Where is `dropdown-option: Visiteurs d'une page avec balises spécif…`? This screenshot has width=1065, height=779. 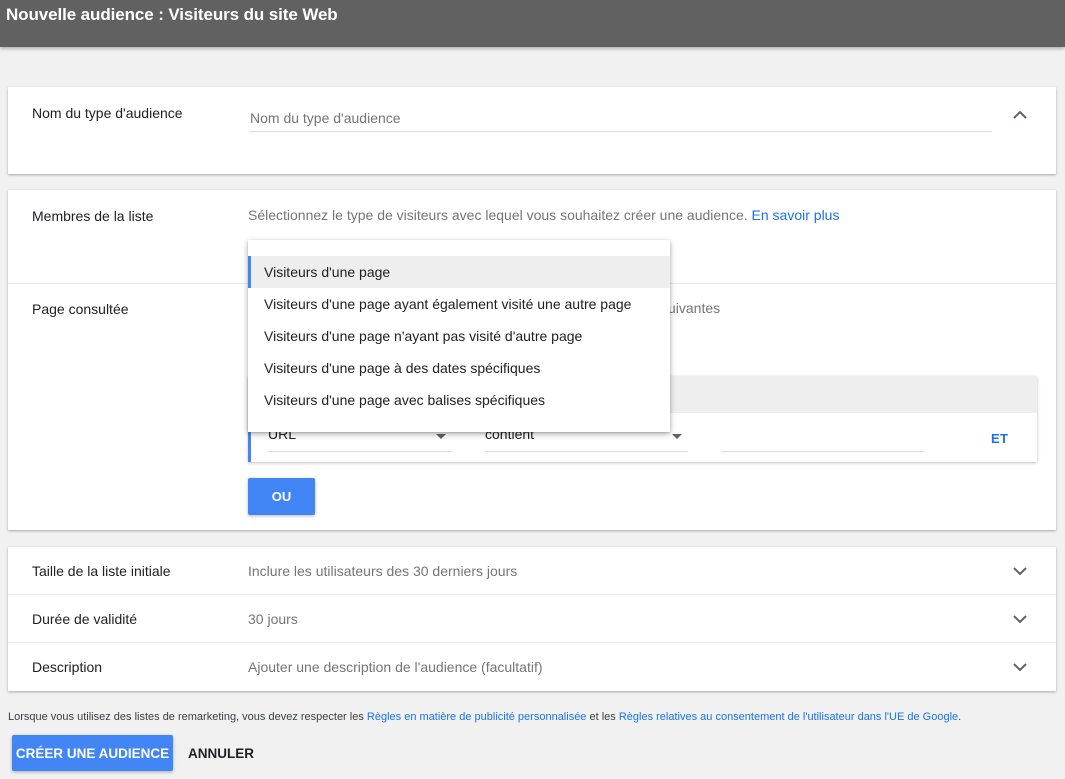
dropdown-option: Visiteurs d'une page avec balises spécif… is located at coordinates (459, 400).